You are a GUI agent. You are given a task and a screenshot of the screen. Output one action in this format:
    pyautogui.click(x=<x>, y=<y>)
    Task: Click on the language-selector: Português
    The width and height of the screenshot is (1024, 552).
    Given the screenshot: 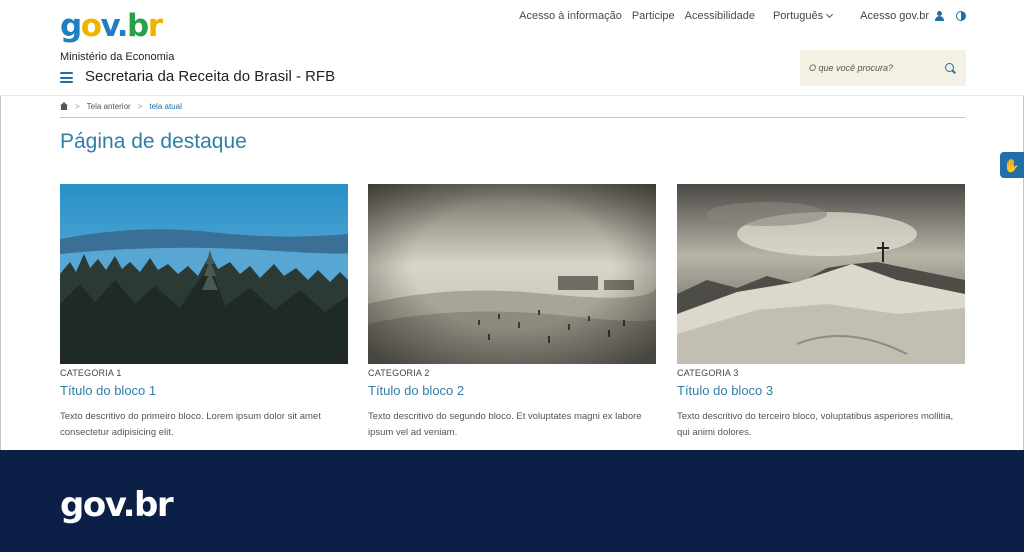 What is the action you would take?
    pyautogui.click(x=803, y=16)
    